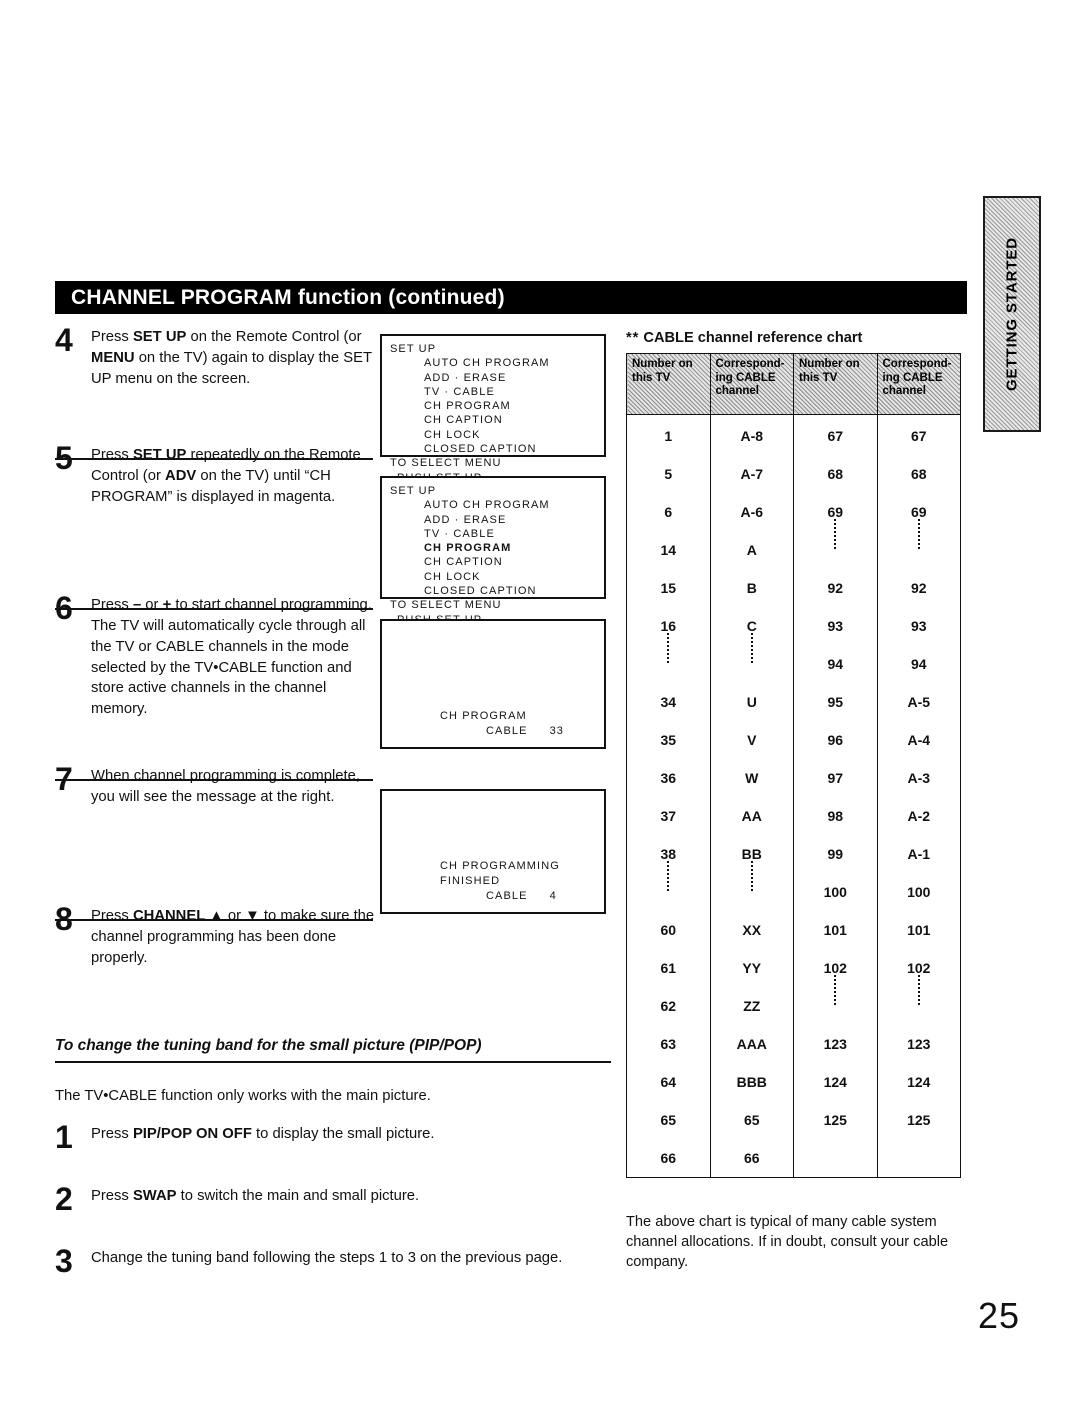 This screenshot has height=1407, width=1080. I want to click on table-row: 38 BB 99 A-1, so click(793, 863).